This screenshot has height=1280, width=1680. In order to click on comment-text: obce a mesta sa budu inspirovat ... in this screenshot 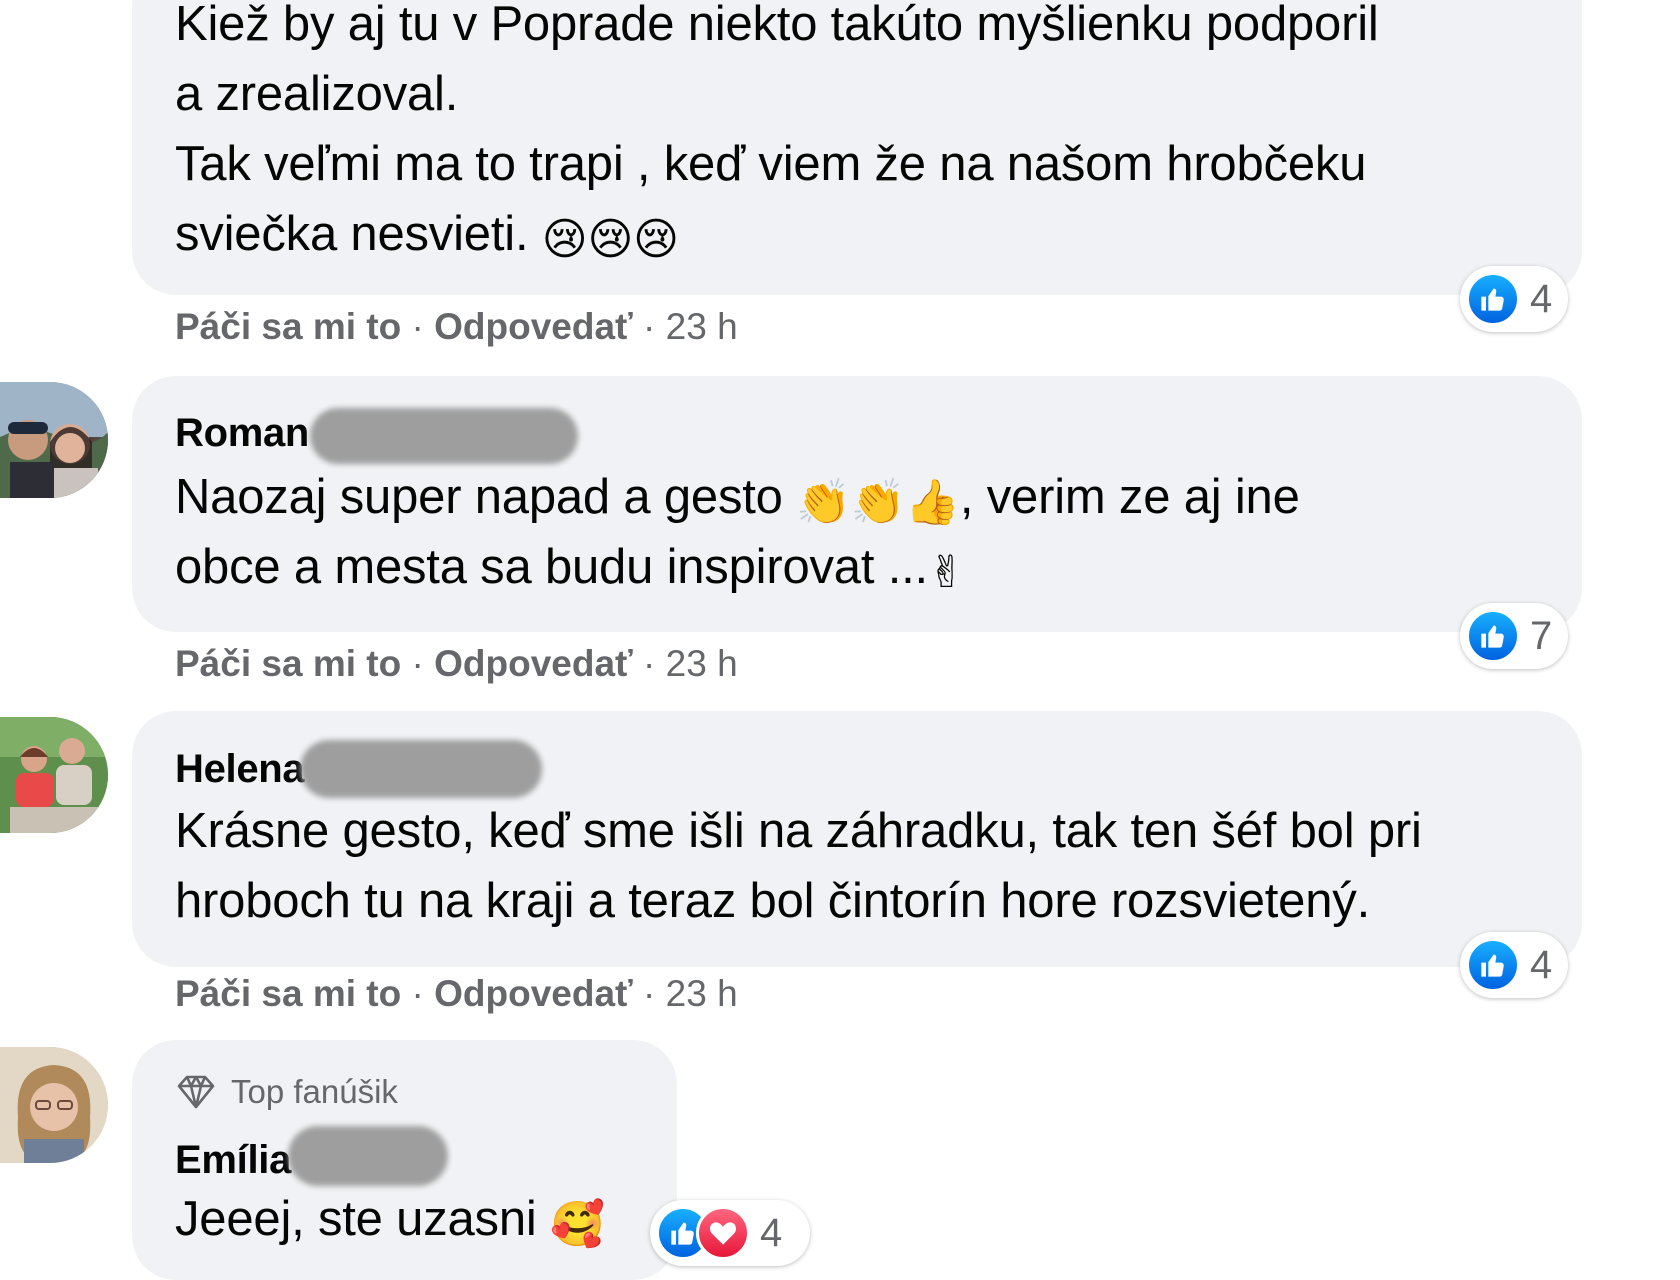, I will do `click(551, 567)`.